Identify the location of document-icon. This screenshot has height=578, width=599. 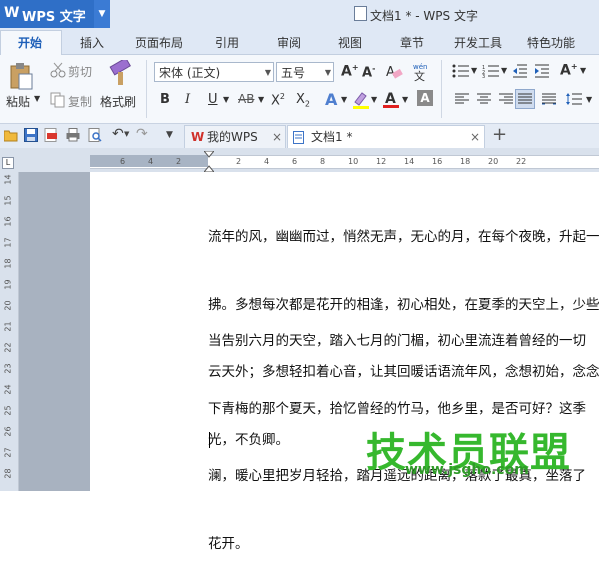
(360, 13).